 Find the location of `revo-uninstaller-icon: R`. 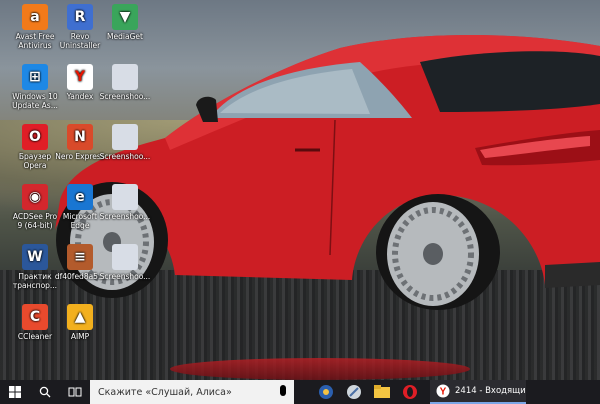

revo-uninstaller-icon: R is located at coordinates (80, 17).